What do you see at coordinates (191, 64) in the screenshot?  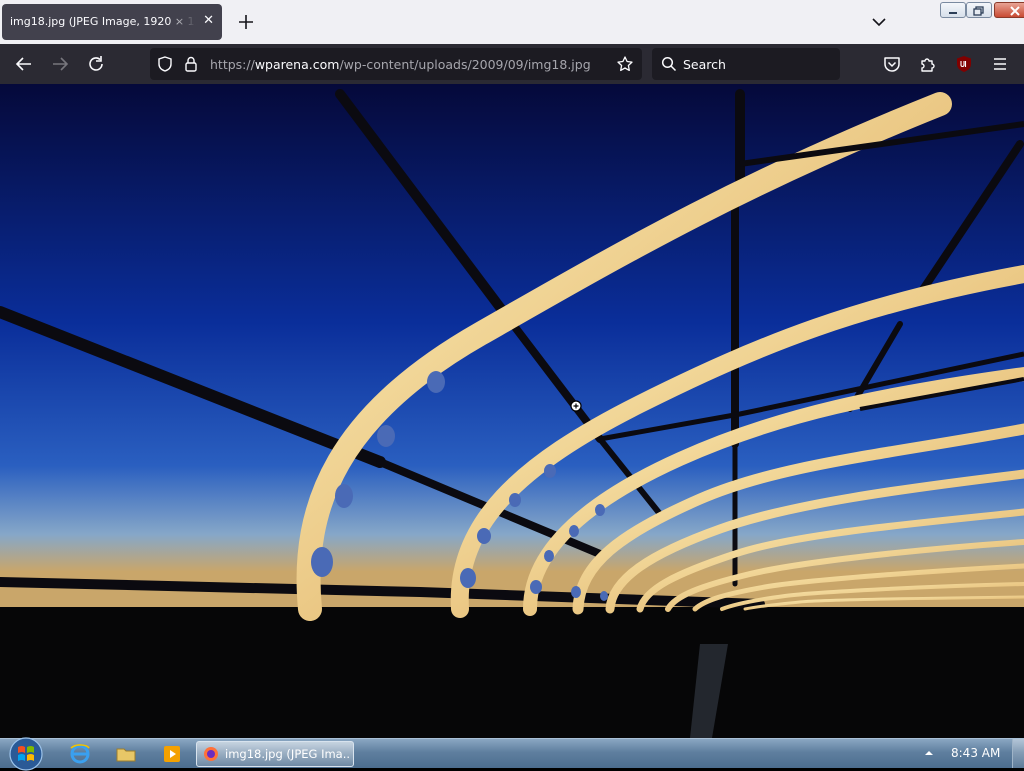 I see `lock-icon` at bounding box center [191, 64].